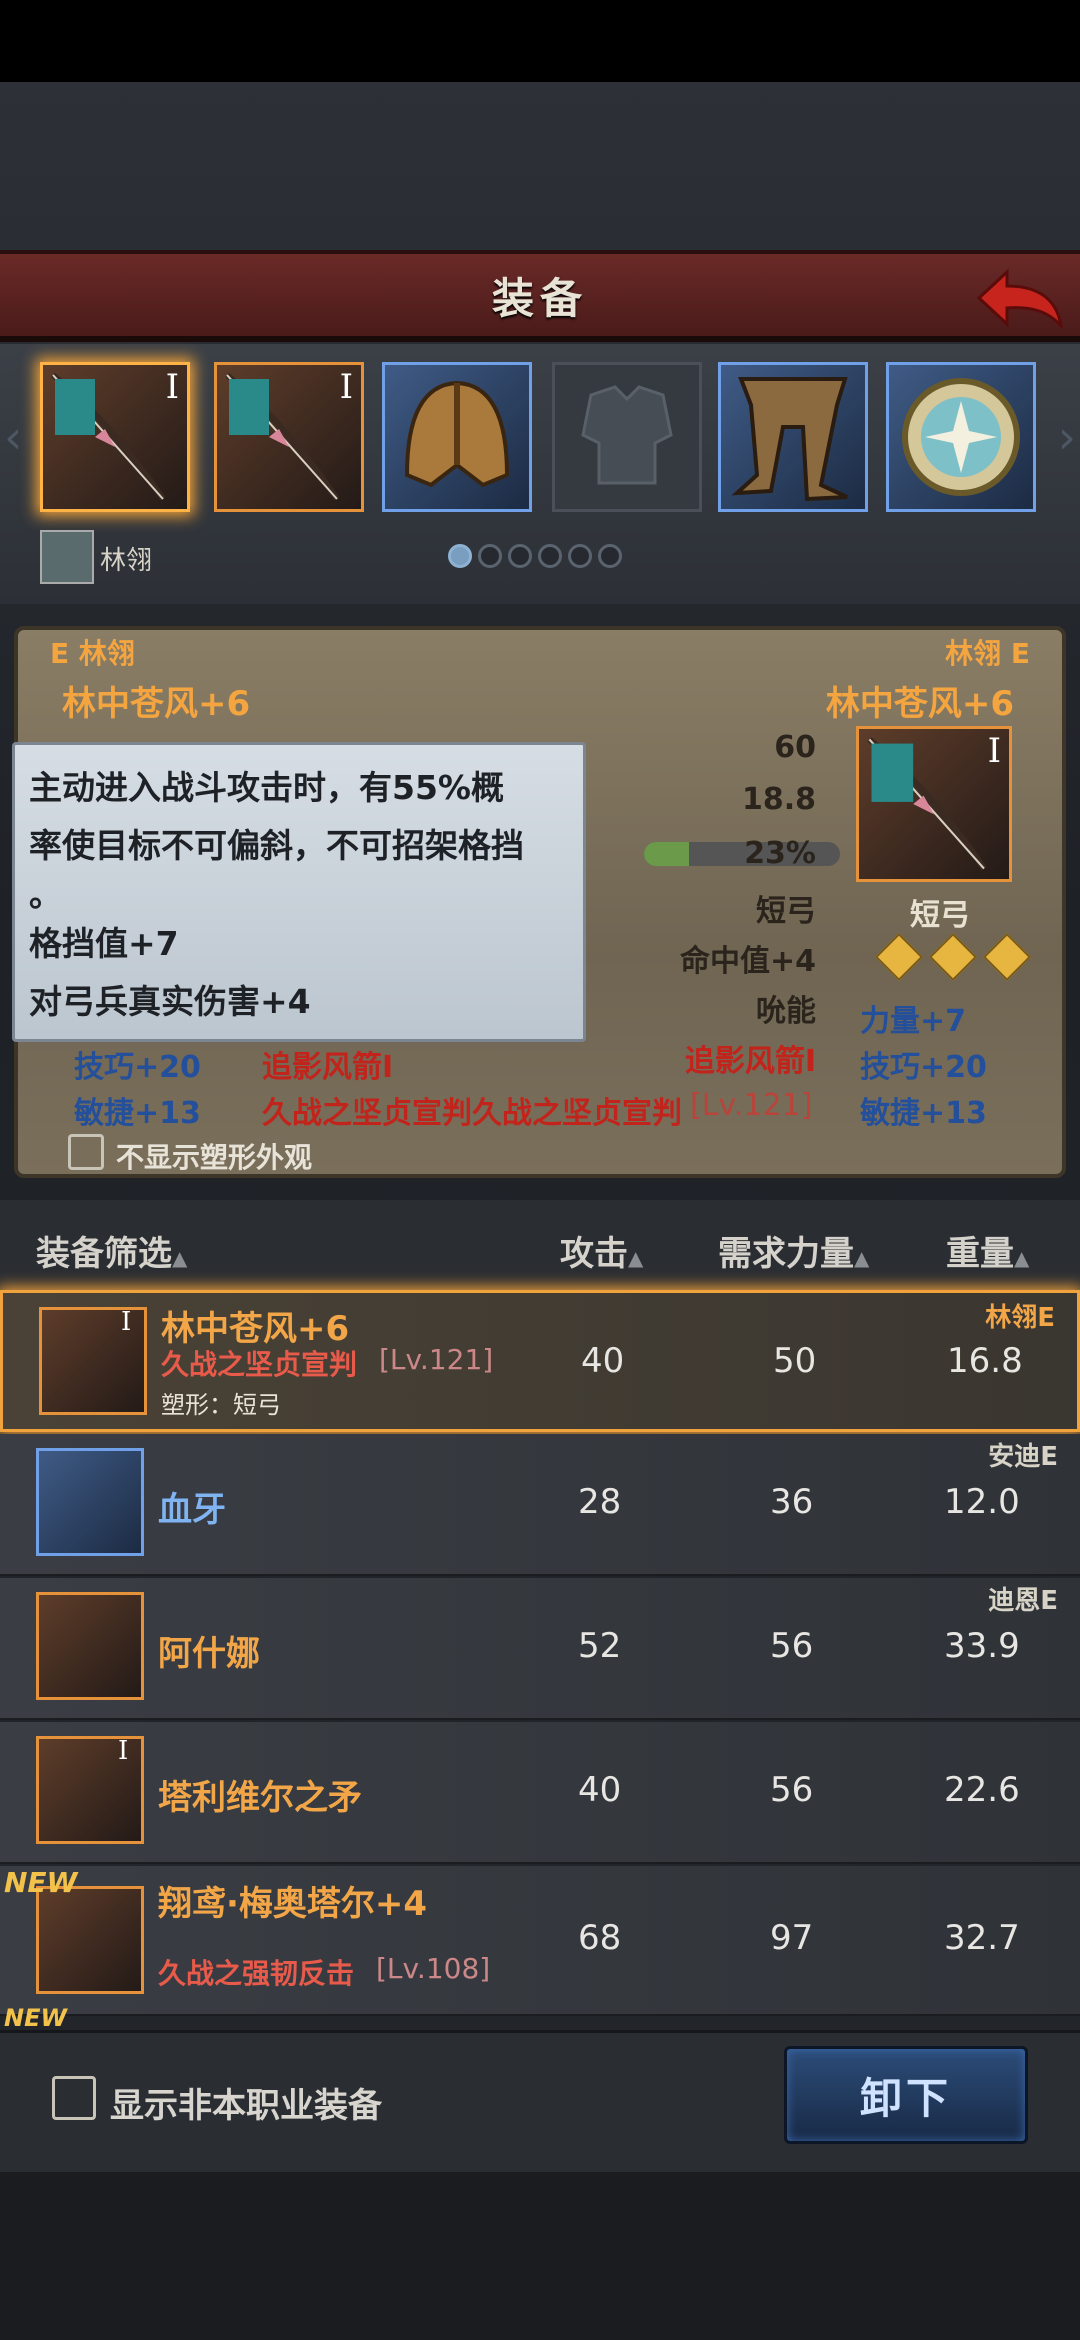 The width and height of the screenshot is (1080, 2340). Describe the element at coordinates (987, 653) in the screenshot. I see `right-owner: 林翎 E` at that location.